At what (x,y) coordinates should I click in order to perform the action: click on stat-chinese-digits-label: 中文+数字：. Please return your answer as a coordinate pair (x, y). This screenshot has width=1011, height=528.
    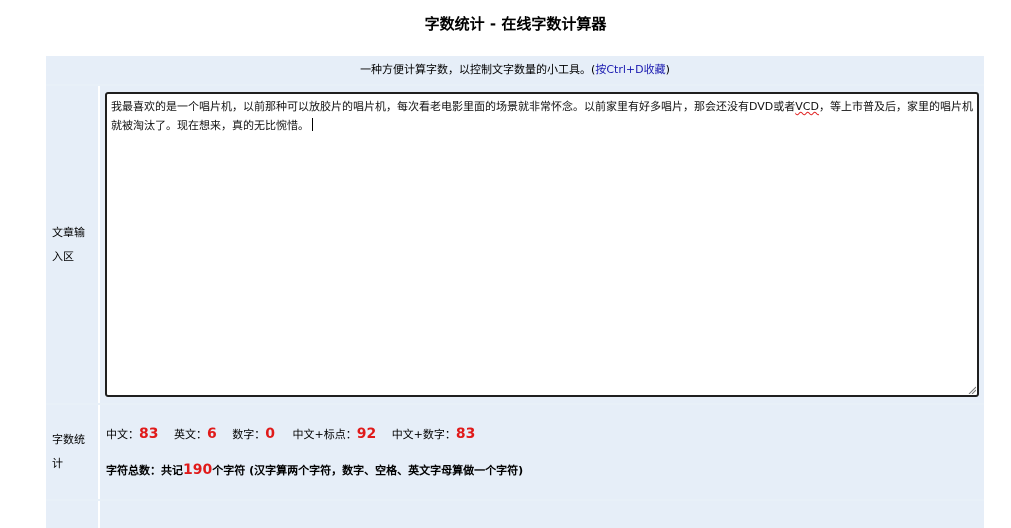
    Looking at the image, I should click on (423, 434).